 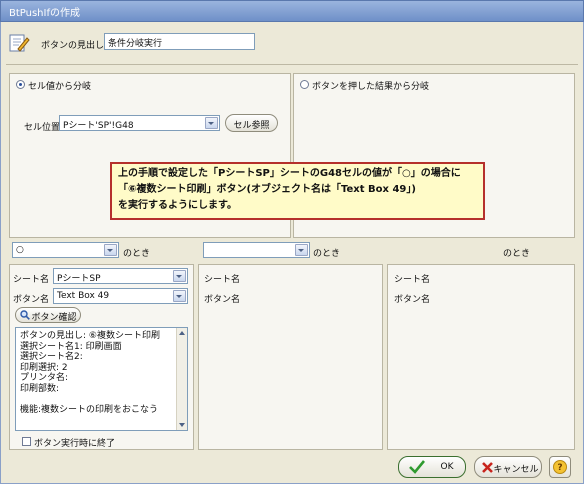 What do you see at coordinates (135, 44) in the screenshot?
I see `header-title-value: 条件分岐実行` at bounding box center [135, 44].